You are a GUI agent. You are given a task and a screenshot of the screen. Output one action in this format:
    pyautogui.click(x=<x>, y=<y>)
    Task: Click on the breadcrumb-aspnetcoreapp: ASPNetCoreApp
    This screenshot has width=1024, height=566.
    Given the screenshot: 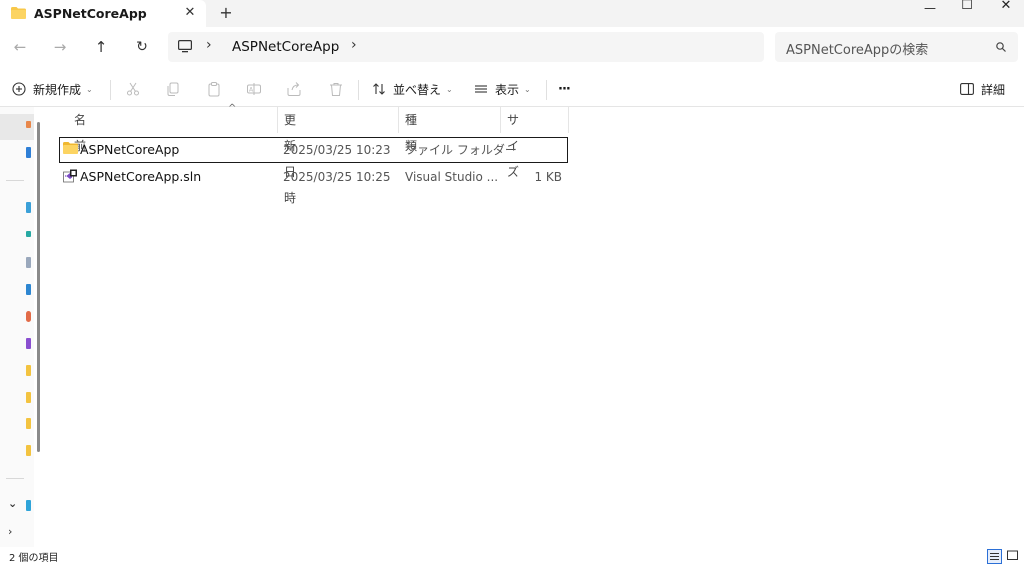 What is the action you would take?
    pyautogui.click(x=285, y=47)
    